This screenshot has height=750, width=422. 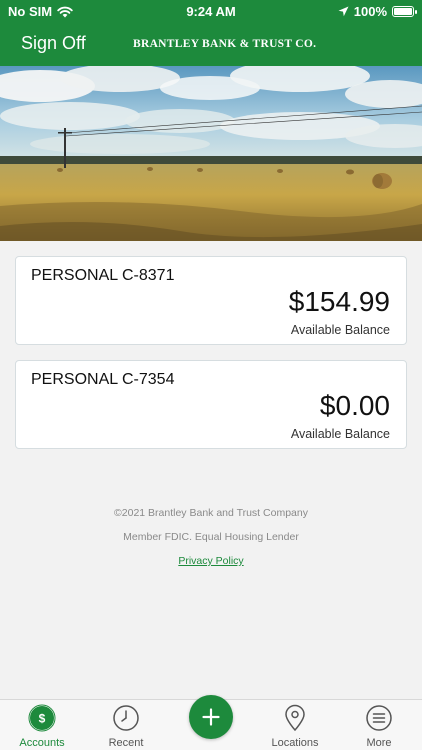 I want to click on tab-accounts: $ Accounts, so click(x=42, y=726).